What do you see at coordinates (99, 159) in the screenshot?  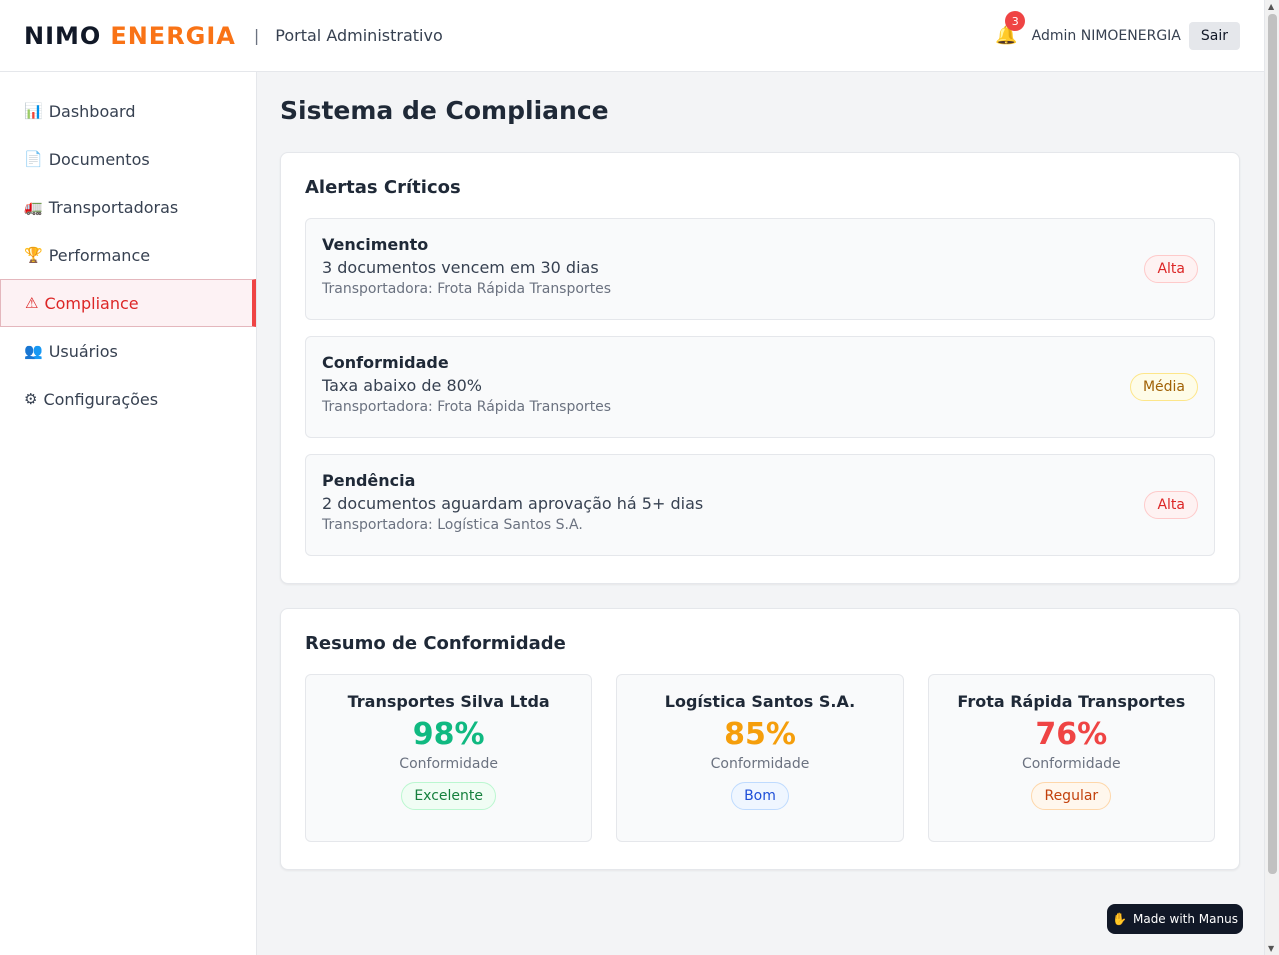 I see `sidebar-item-label: Documentos` at bounding box center [99, 159].